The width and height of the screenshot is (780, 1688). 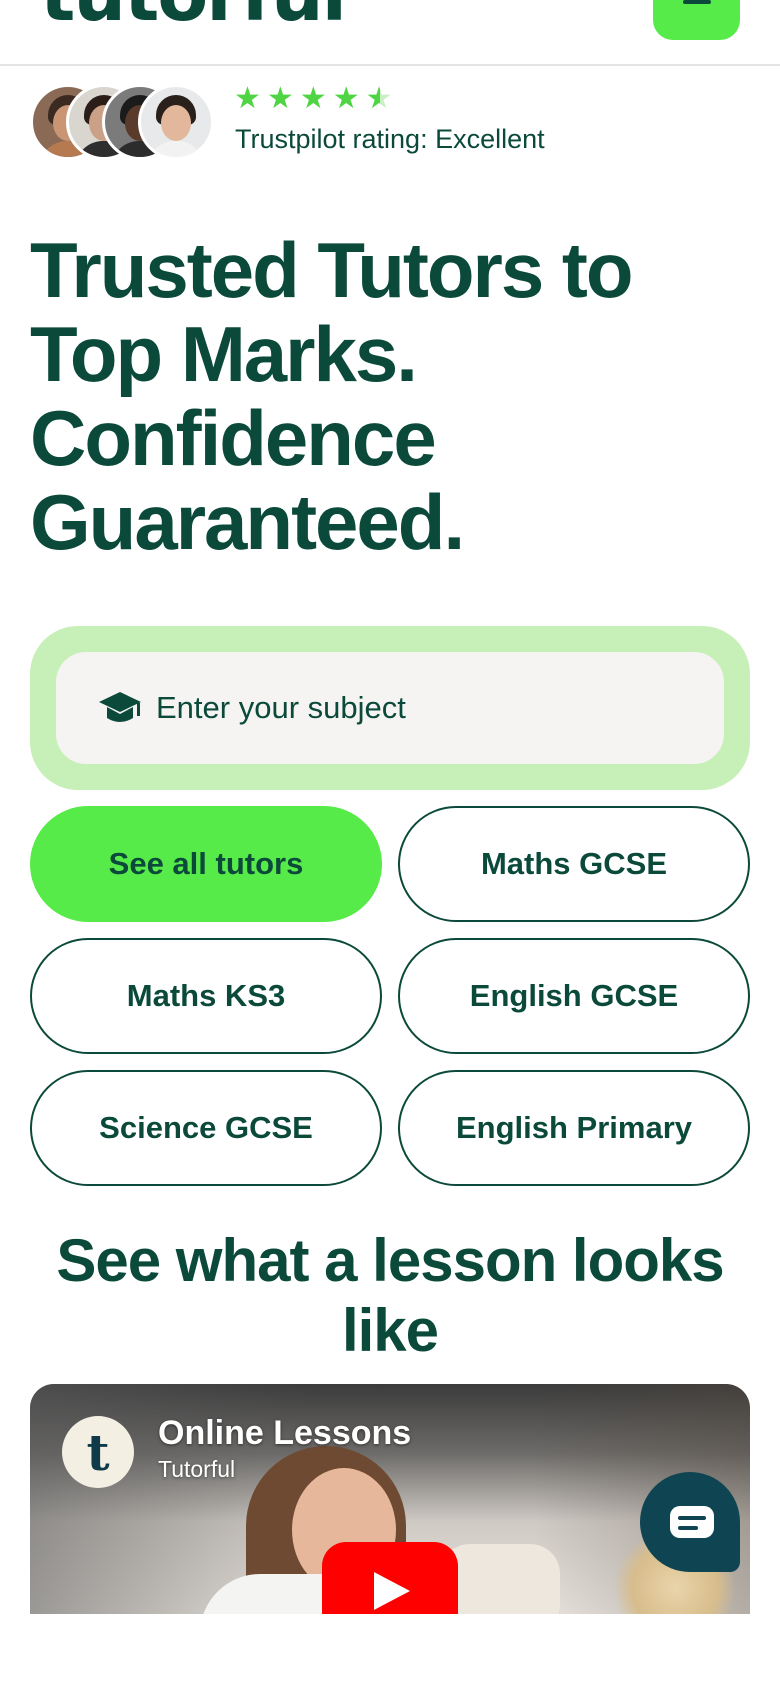 I want to click on chip-english-gcse: English GCSE, so click(x=574, y=996).